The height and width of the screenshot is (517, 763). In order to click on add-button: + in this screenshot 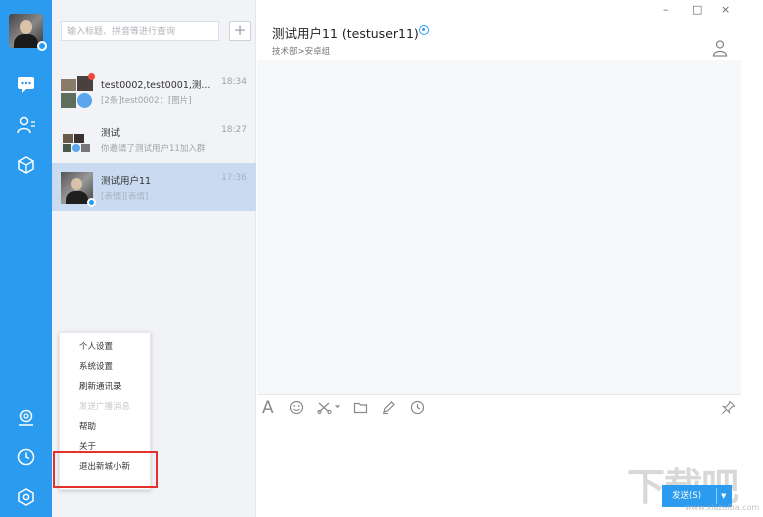, I will do `click(240, 31)`.